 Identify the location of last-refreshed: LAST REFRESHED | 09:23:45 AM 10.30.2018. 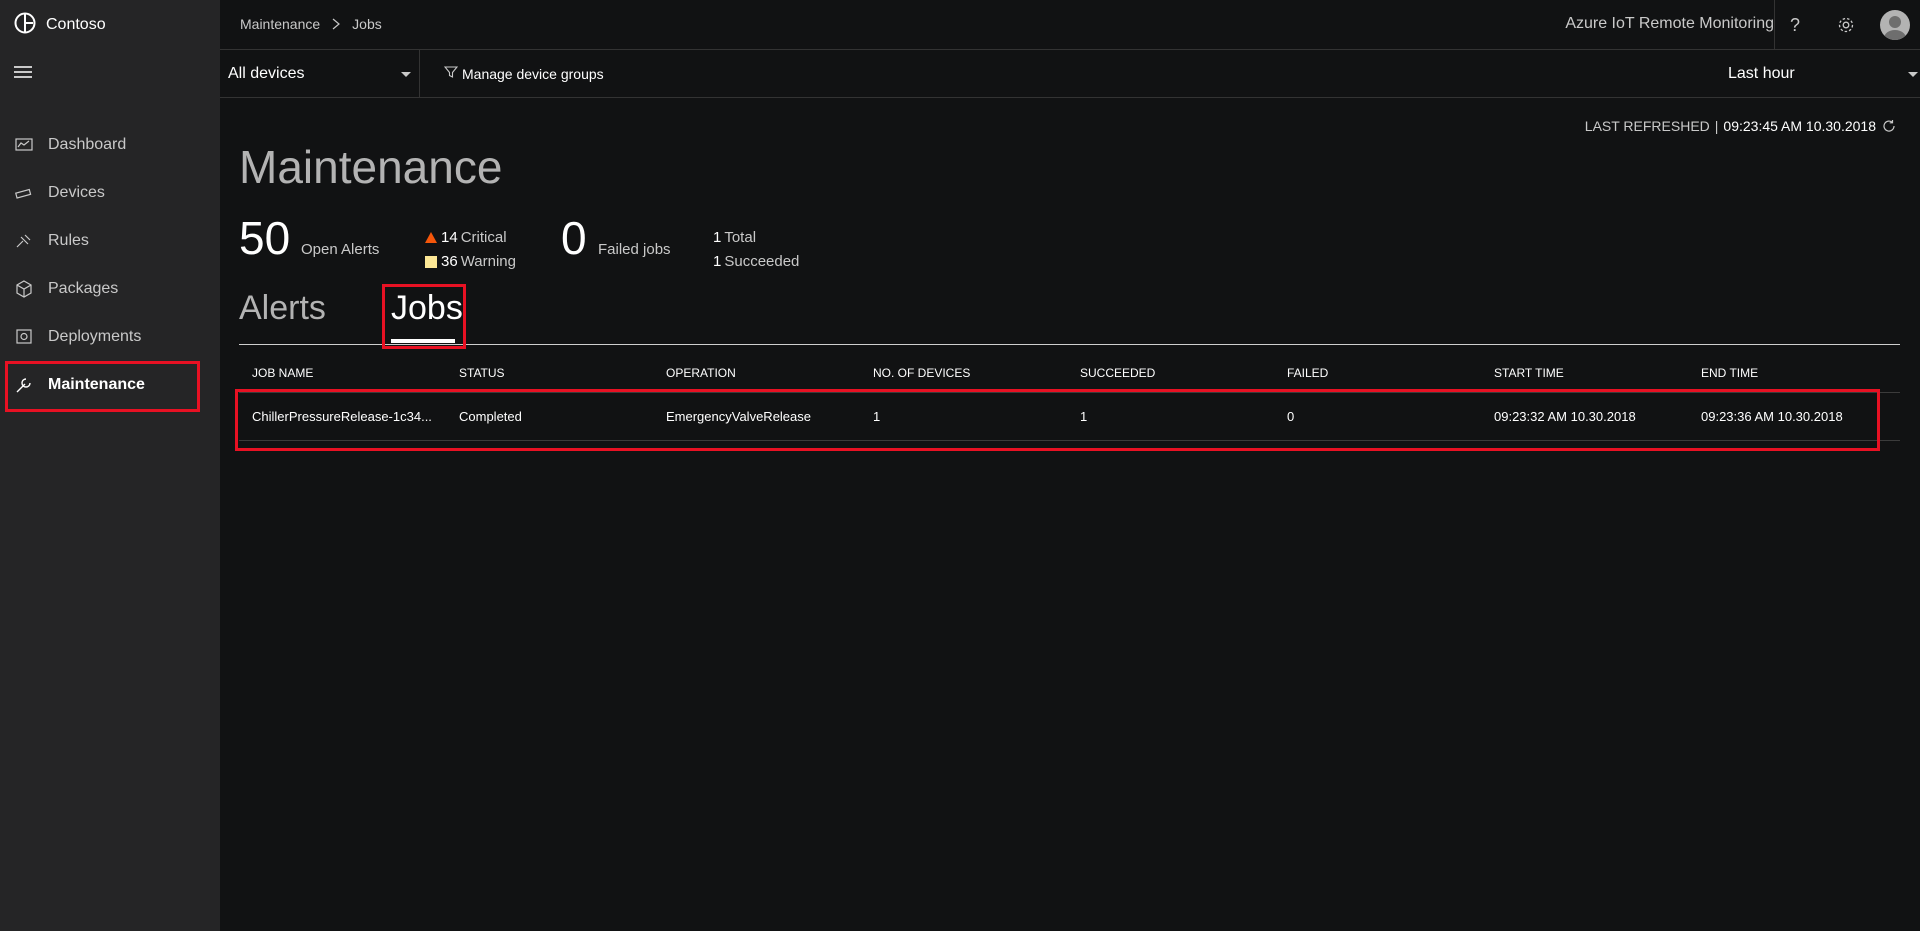
(1740, 126).